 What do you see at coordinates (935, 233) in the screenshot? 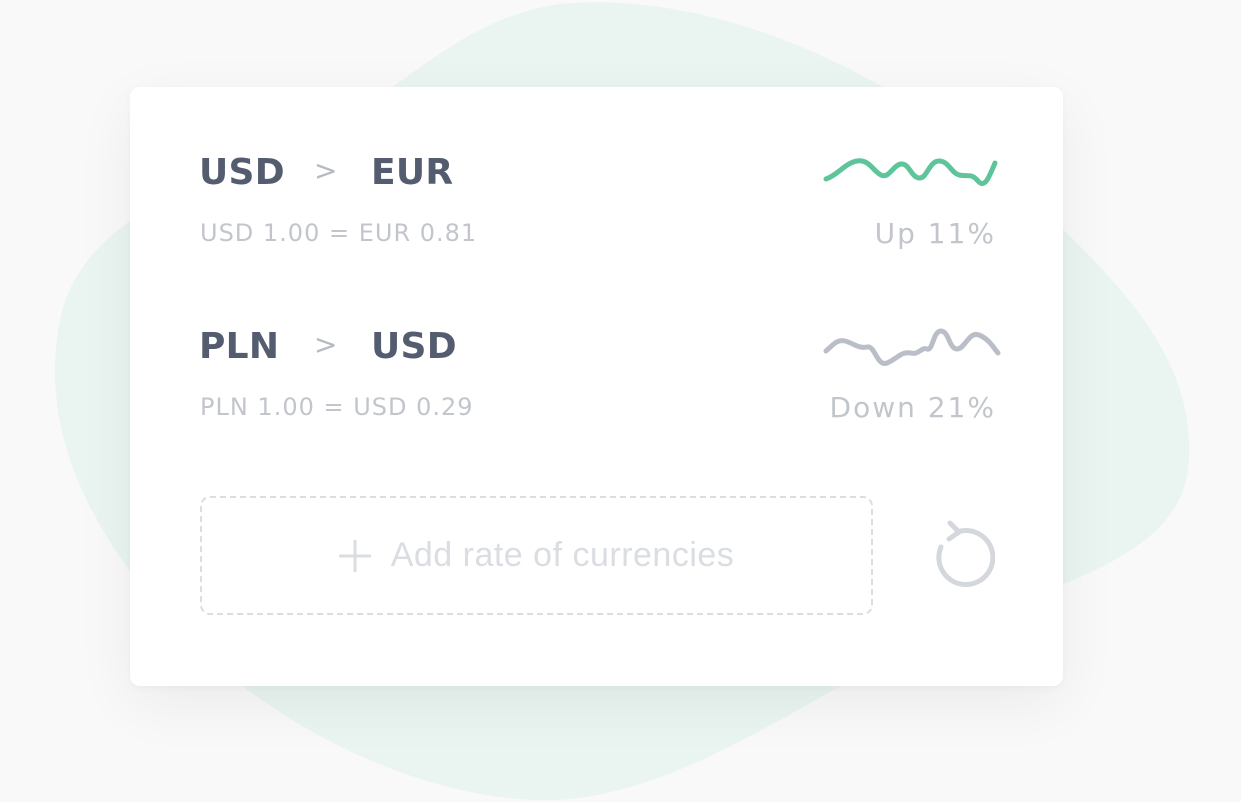
I see `trend-change-label: Up 11%` at bounding box center [935, 233].